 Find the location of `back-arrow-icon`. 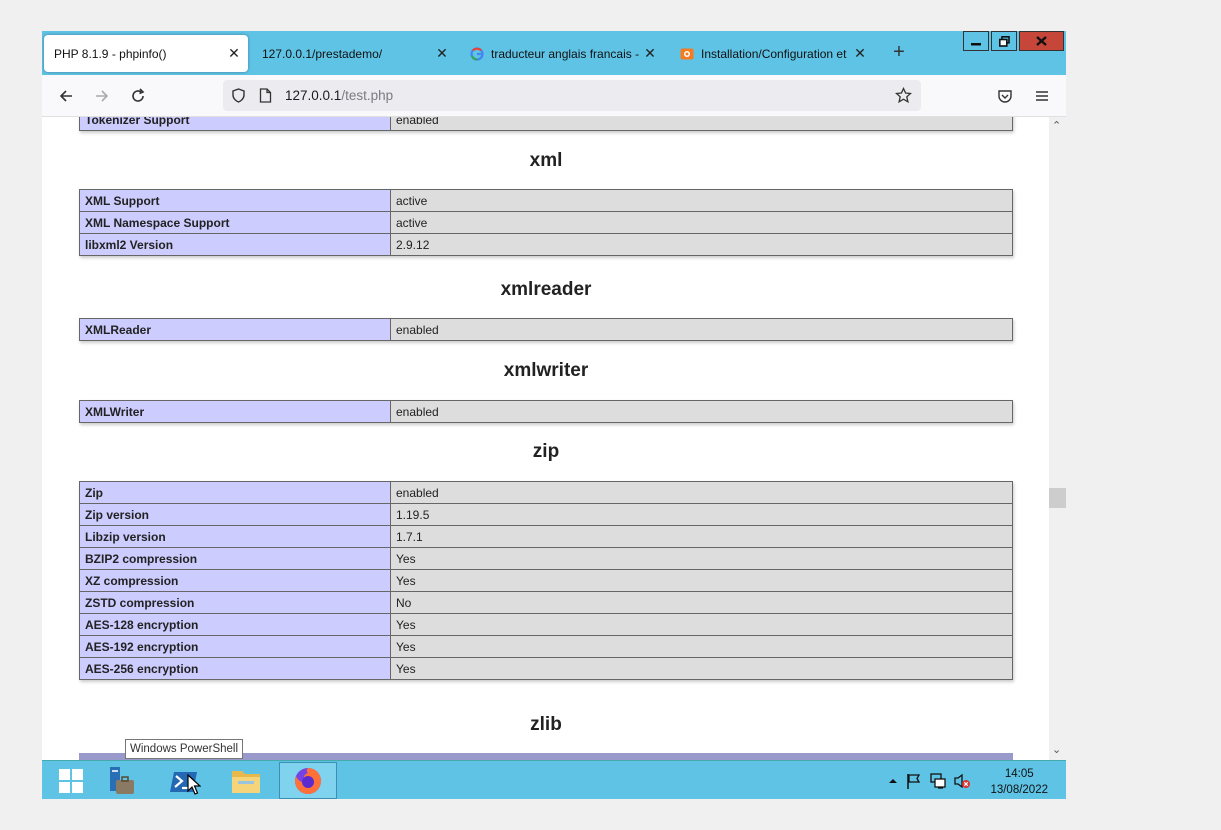

back-arrow-icon is located at coordinates (65, 96).